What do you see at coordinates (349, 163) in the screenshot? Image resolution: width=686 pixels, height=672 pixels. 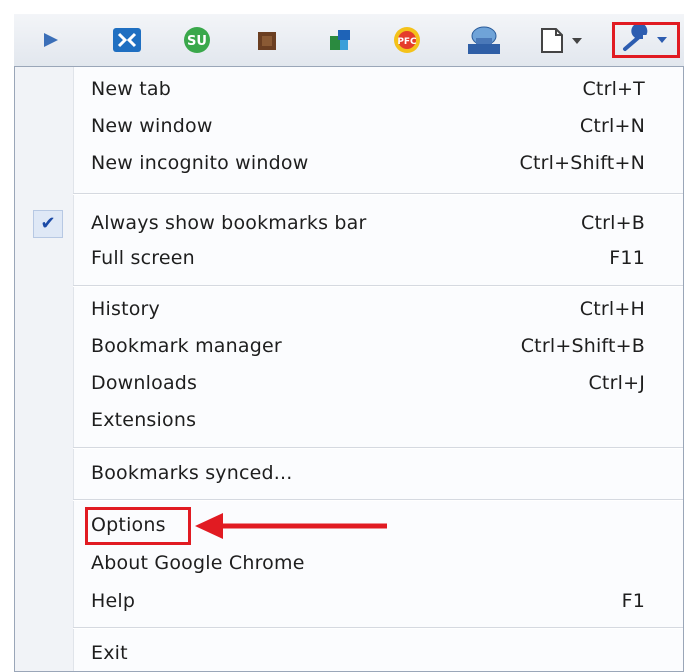 I see `menu-item-new-incognito-window: New incognito window Ctrl+Shift+N` at bounding box center [349, 163].